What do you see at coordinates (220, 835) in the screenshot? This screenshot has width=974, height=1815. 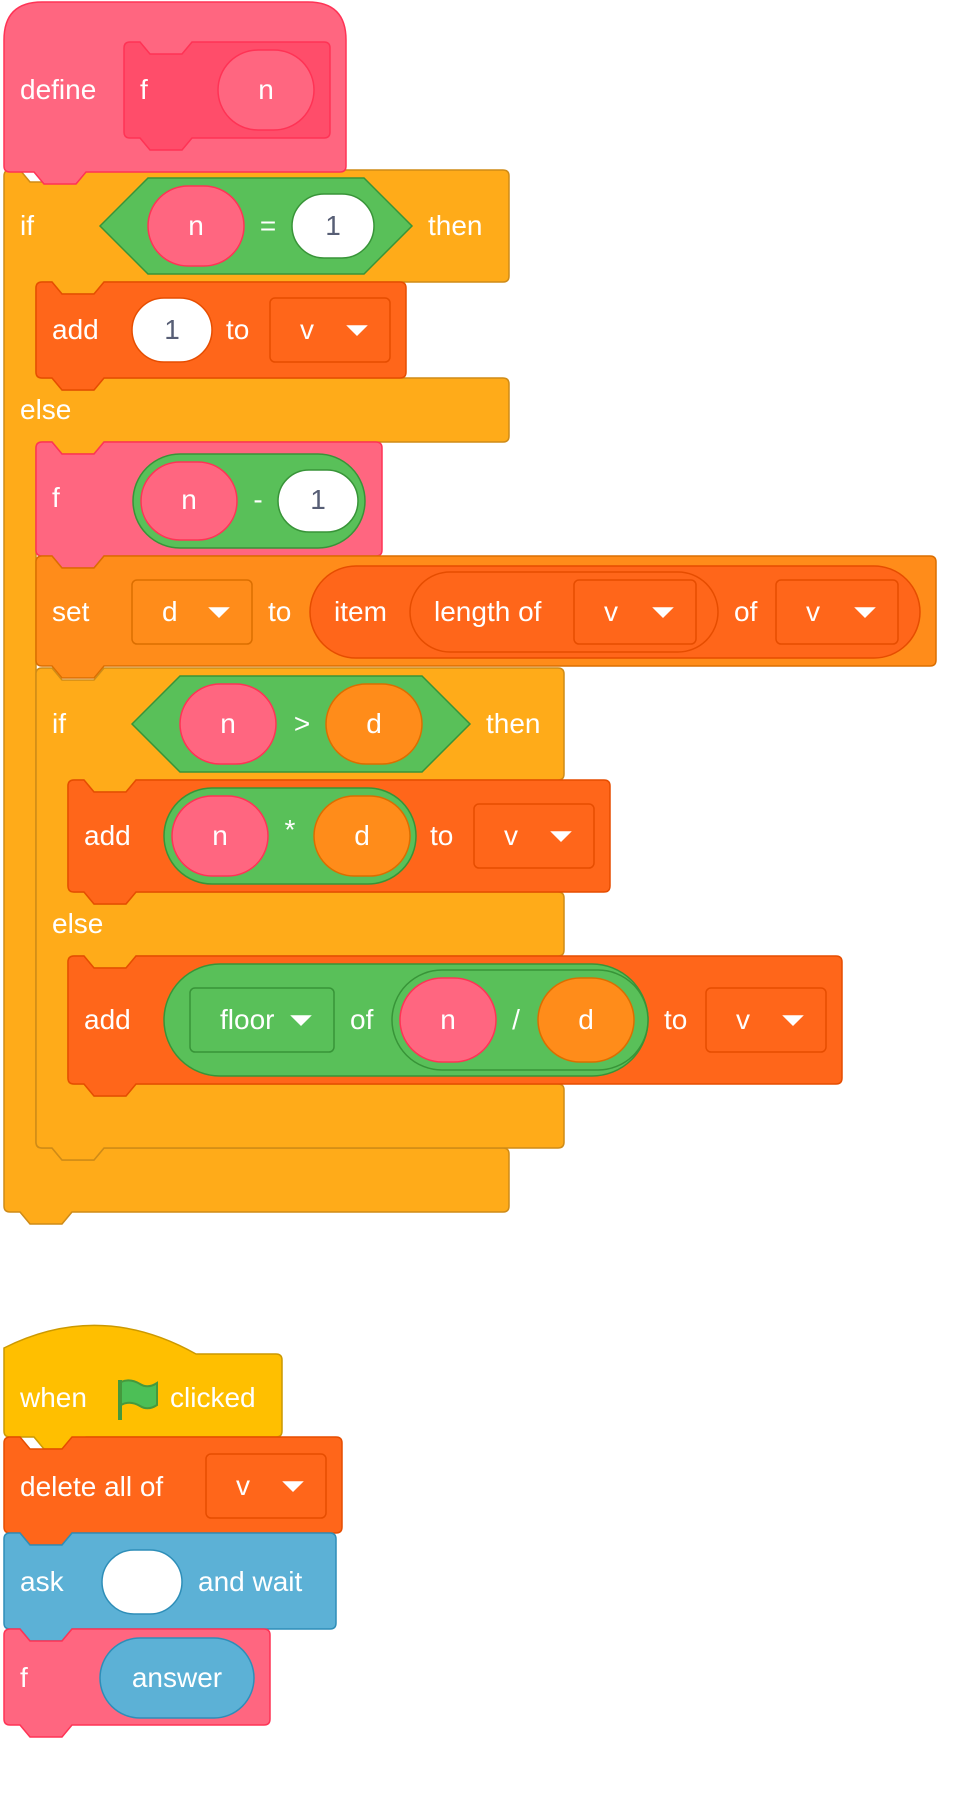 I see `multiply-left: n` at bounding box center [220, 835].